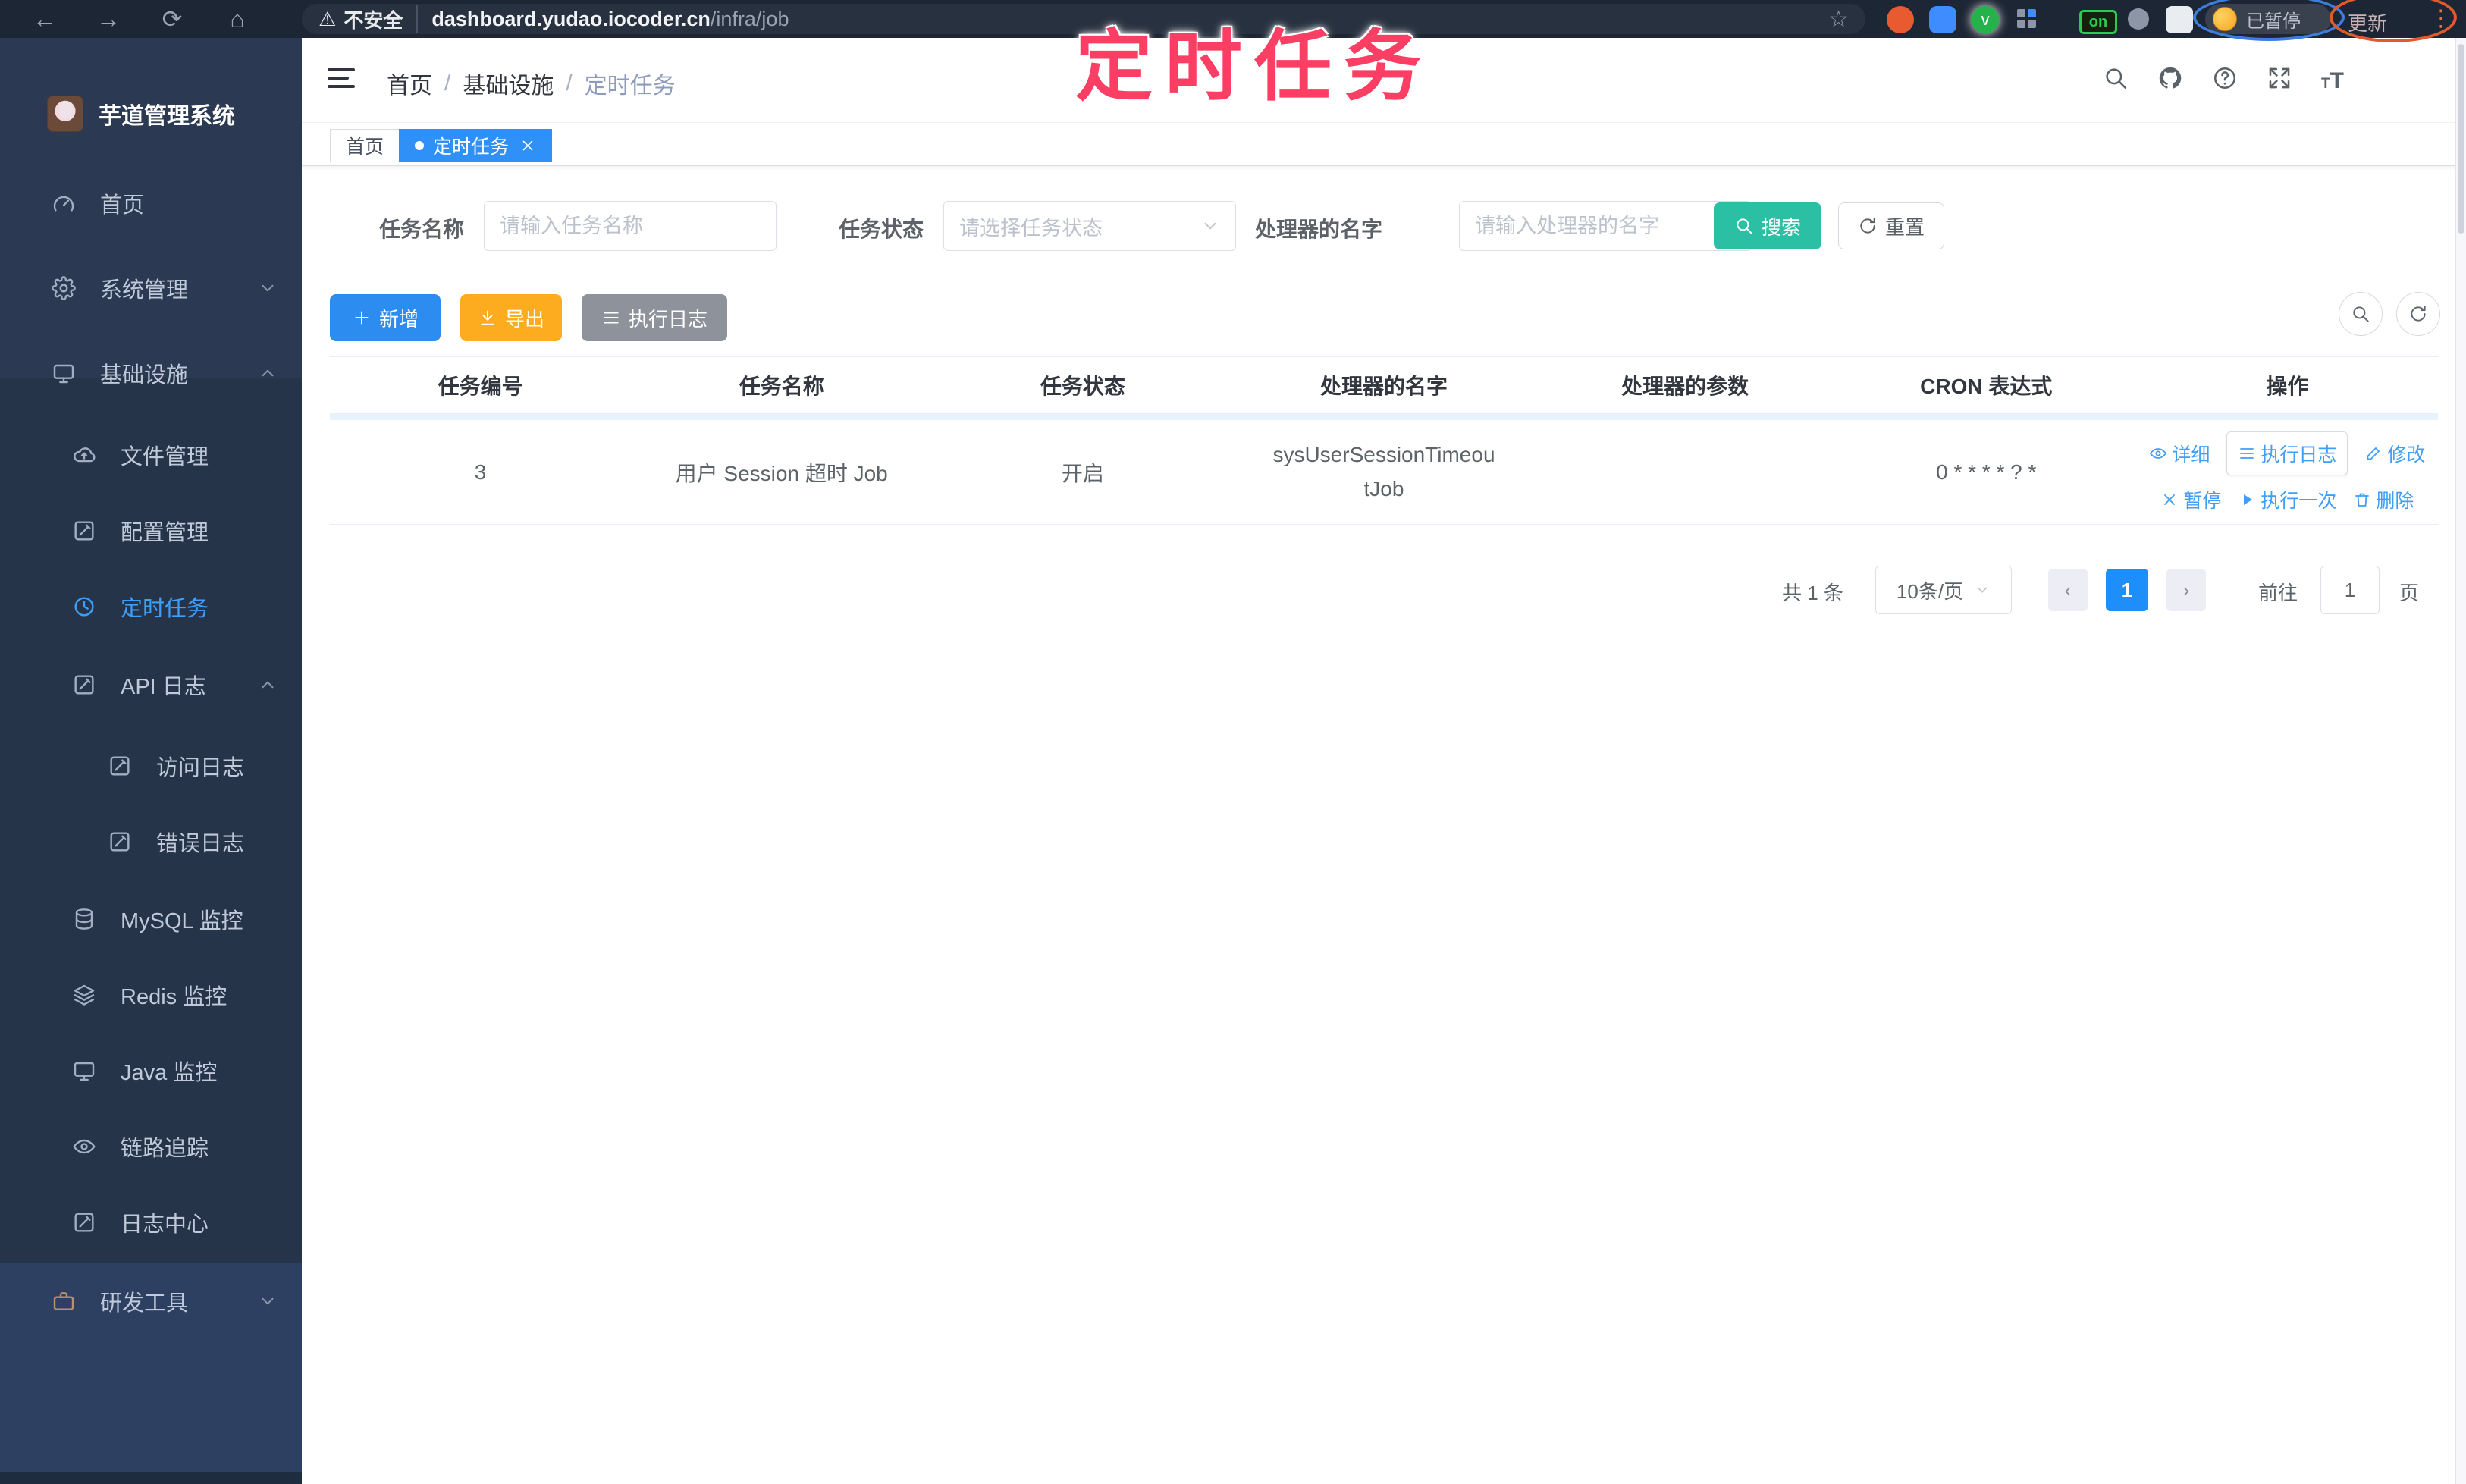  Describe the element at coordinates (64, 288) in the screenshot. I see `gear-icon` at that location.